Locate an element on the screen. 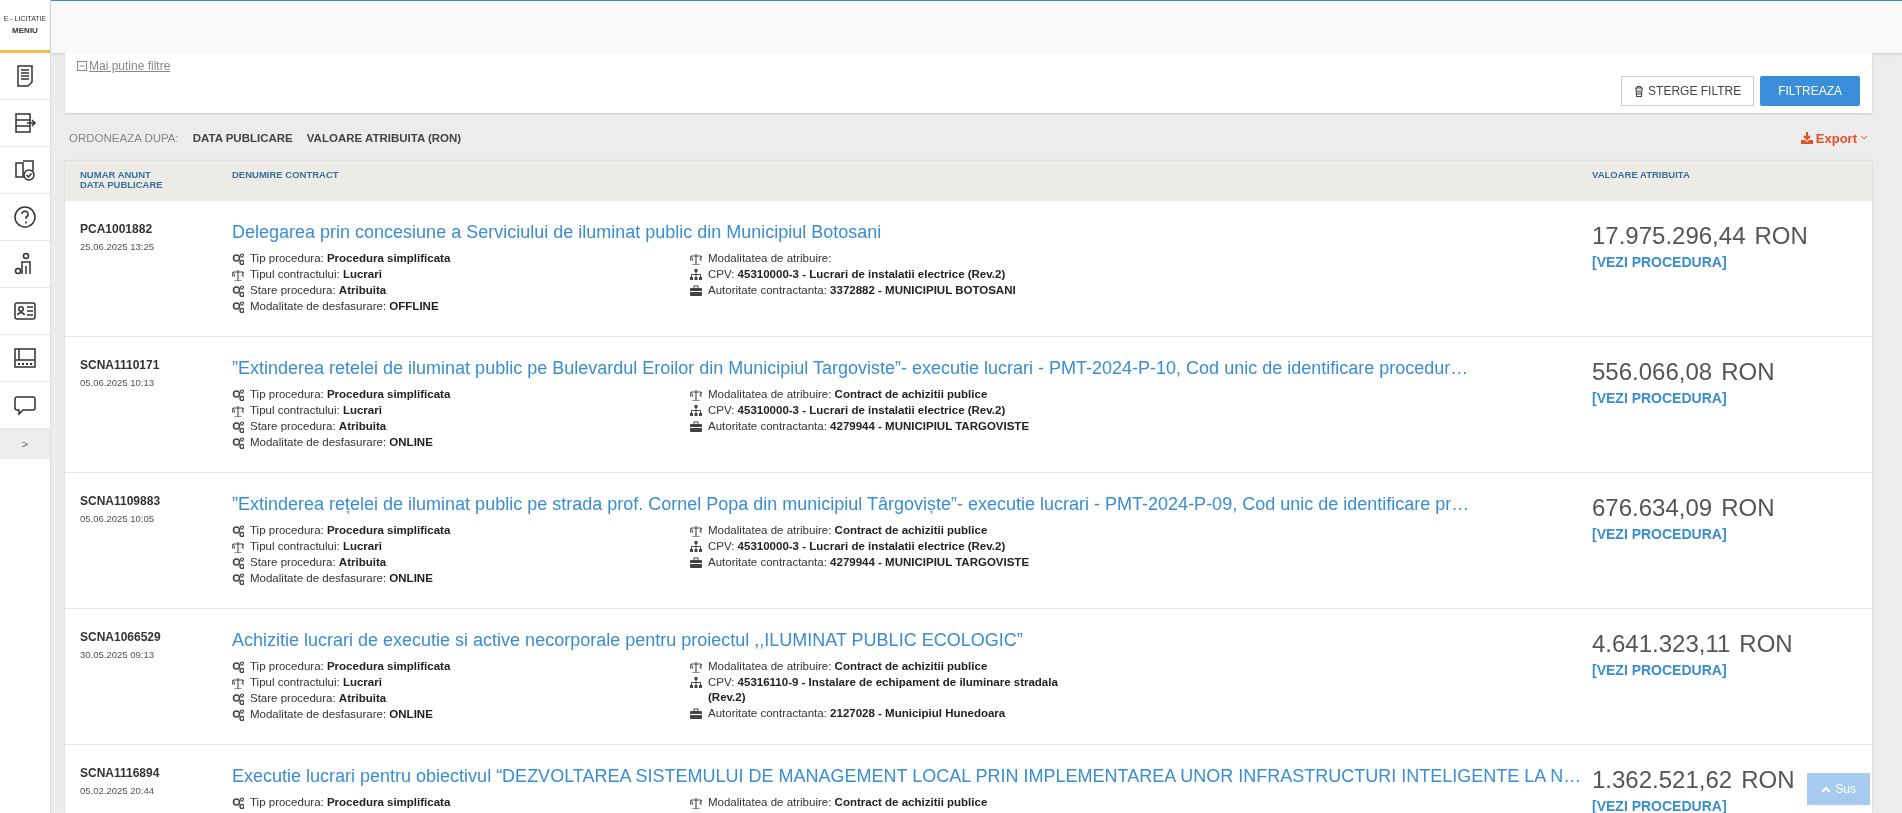  sort-option: VALOARE ATRIBUITA (RON) is located at coordinates (384, 138).